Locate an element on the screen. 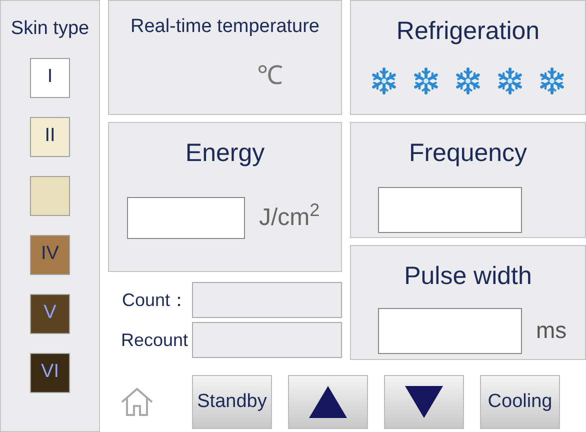  skin-type-button: V is located at coordinates (50, 314).